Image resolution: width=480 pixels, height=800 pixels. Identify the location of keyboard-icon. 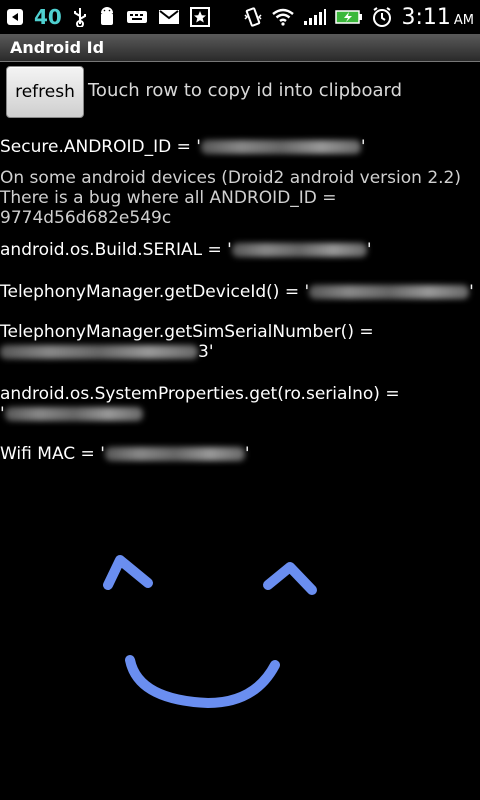
(137, 17).